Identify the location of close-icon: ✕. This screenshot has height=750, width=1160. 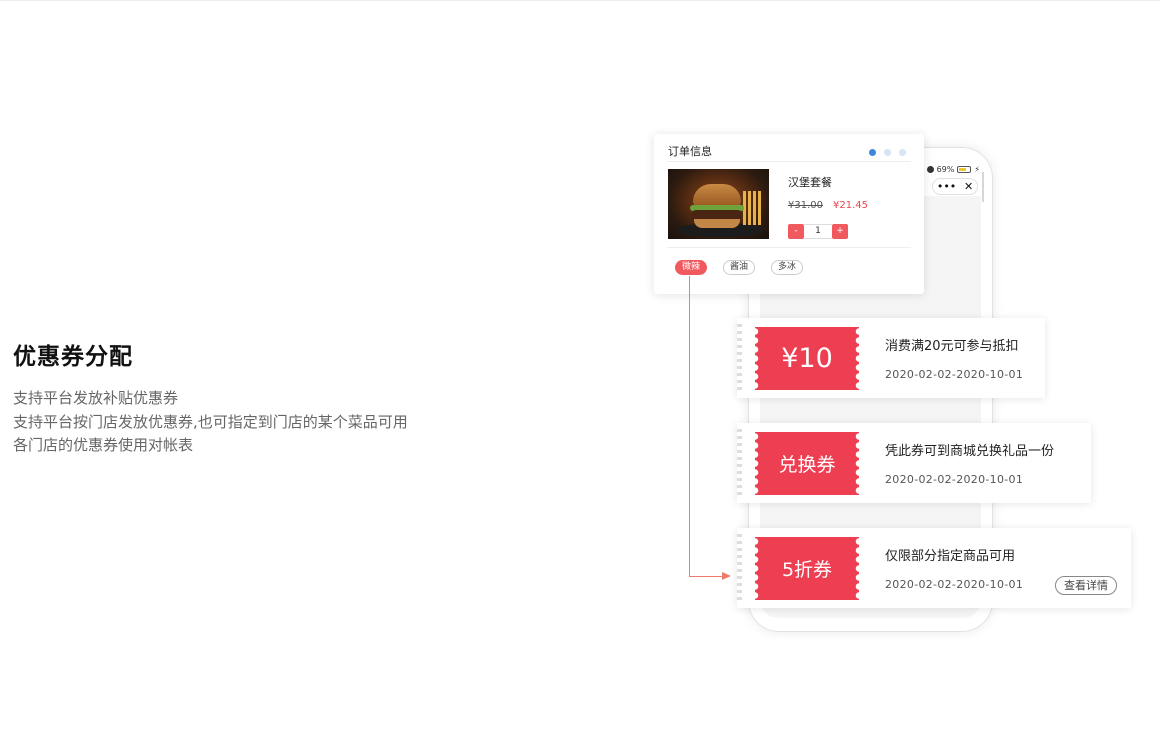
(968, 186).